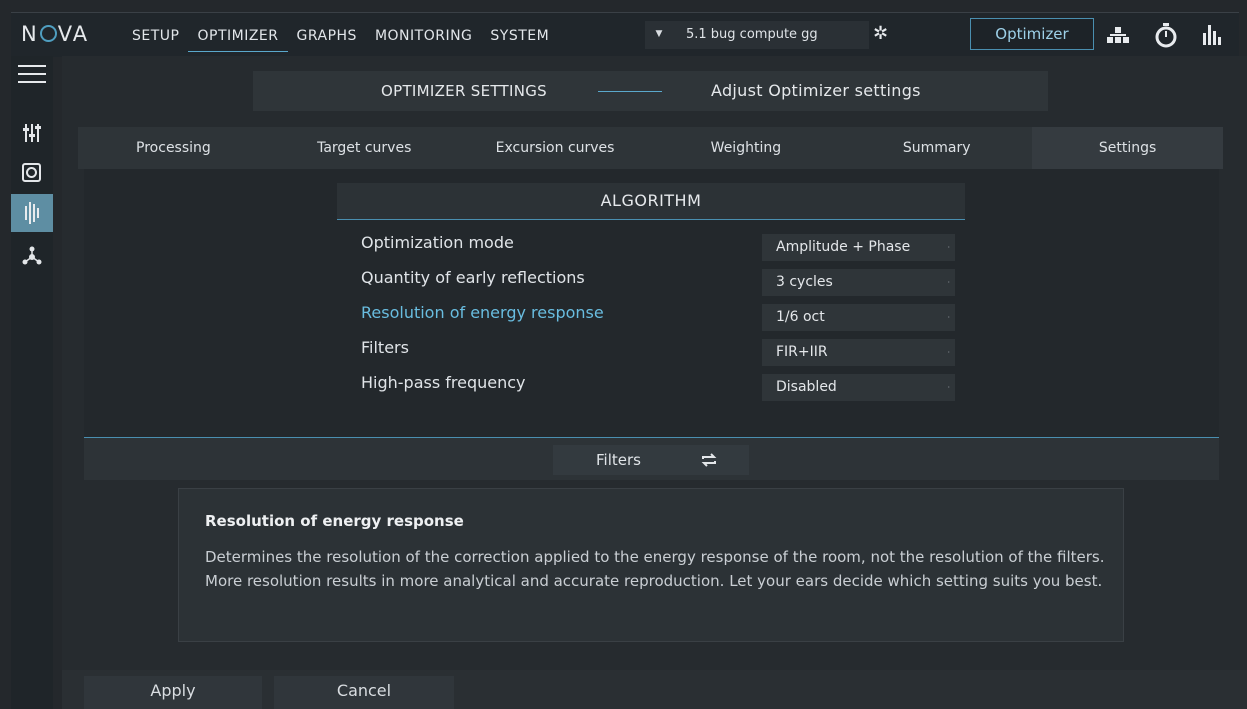 The height and width of the screenshot is (709, 1247). I want to click on left-sidebar, so click(32, 382).